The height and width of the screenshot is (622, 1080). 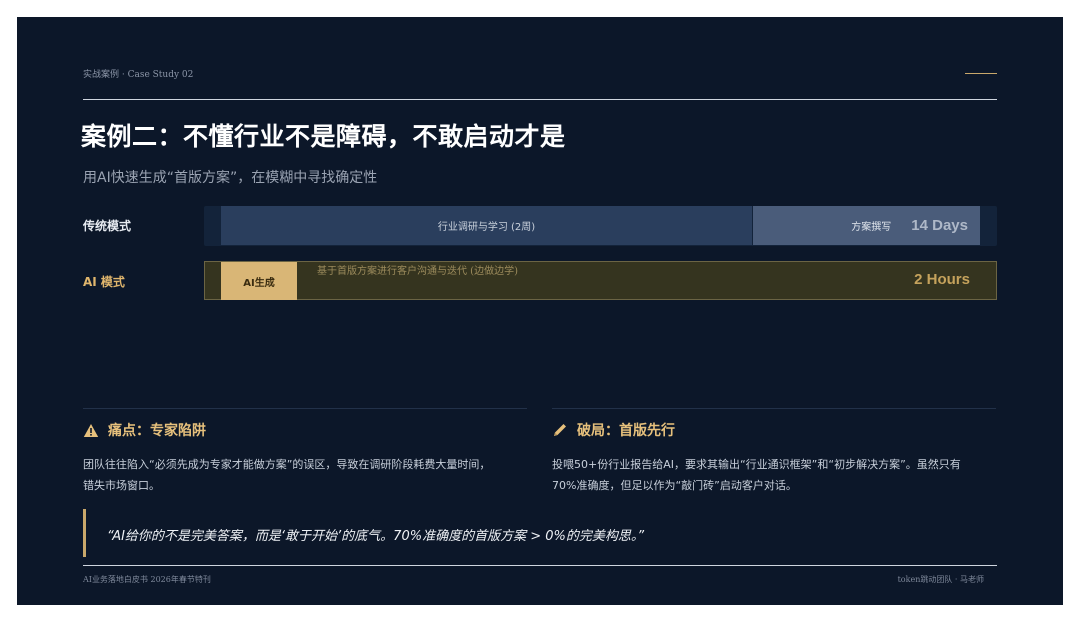 I want to click on page-subtitle: 用AI快速生成“首版方案”，在模糊中寻找确定性, so click(x=230, y=178).